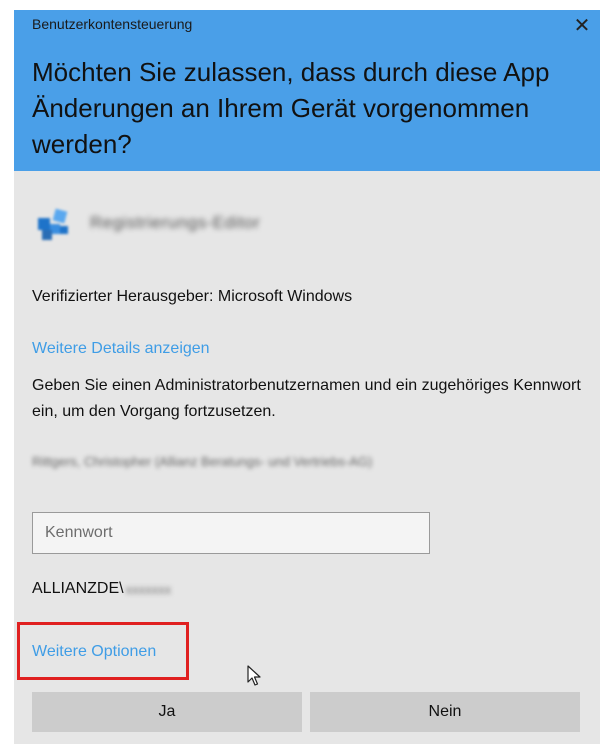 Image resolution: width=605 pixels, height=747 pixels. What do you see at coordinates (121, 349) in the screenshot?
I see `show-details-link: Weitere Details anzeigen` at bounding box center [121, 349].